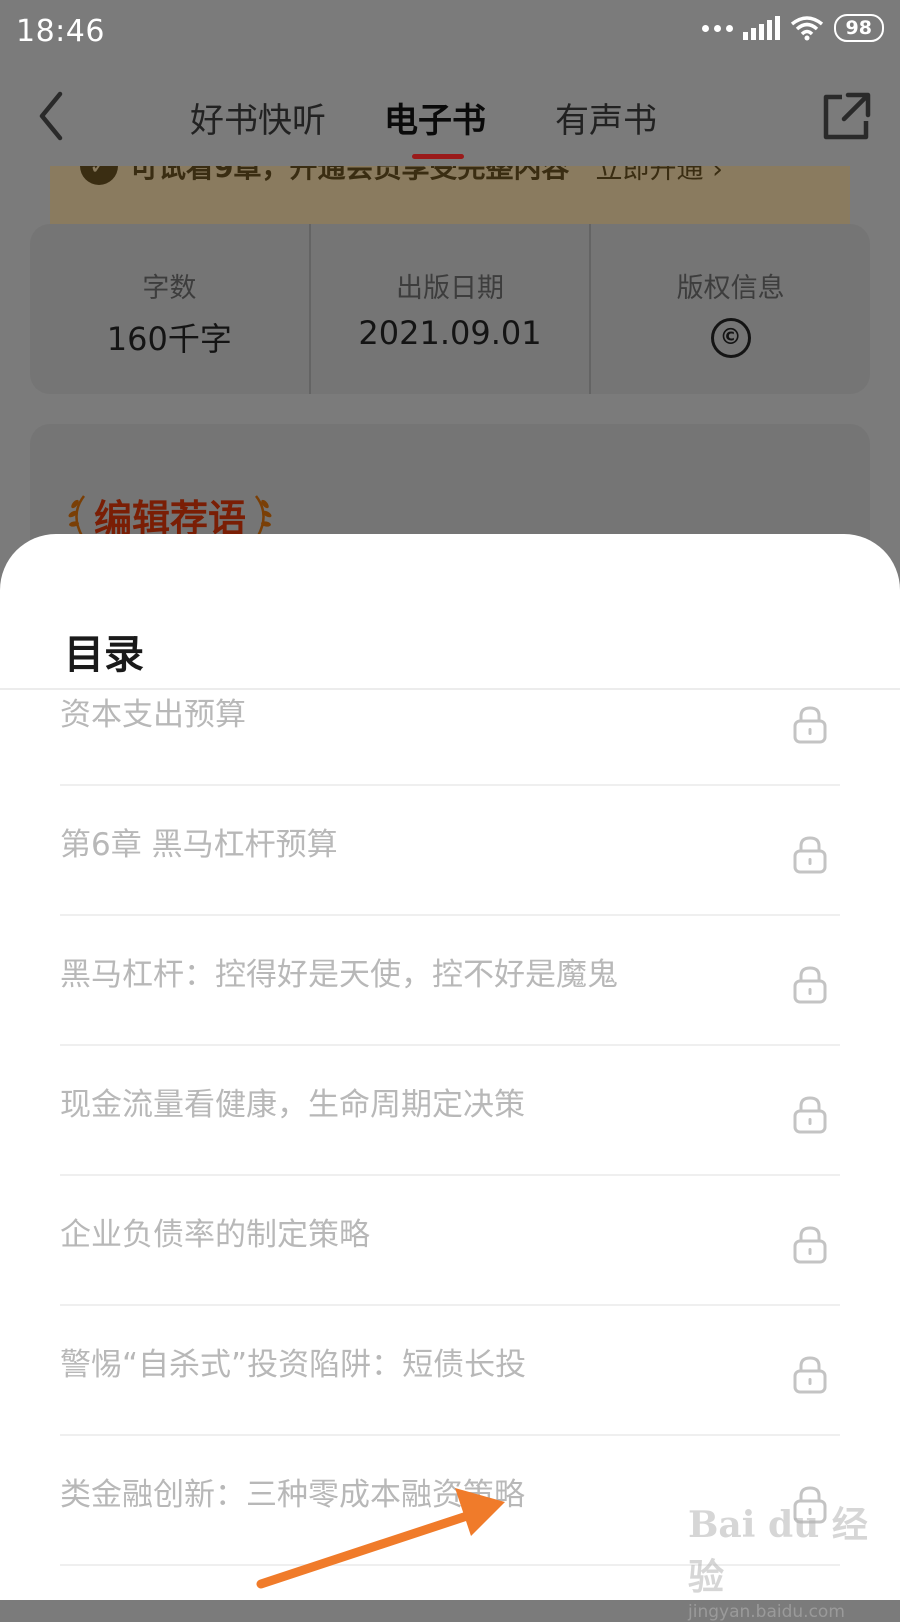 Image resolution: width=900 pixels, height=1622 pixels. What do you see at coordinates (380, 1538) in the screenshot?
I see `annotation-arrow-icon` at bounding box center [380, 1538].